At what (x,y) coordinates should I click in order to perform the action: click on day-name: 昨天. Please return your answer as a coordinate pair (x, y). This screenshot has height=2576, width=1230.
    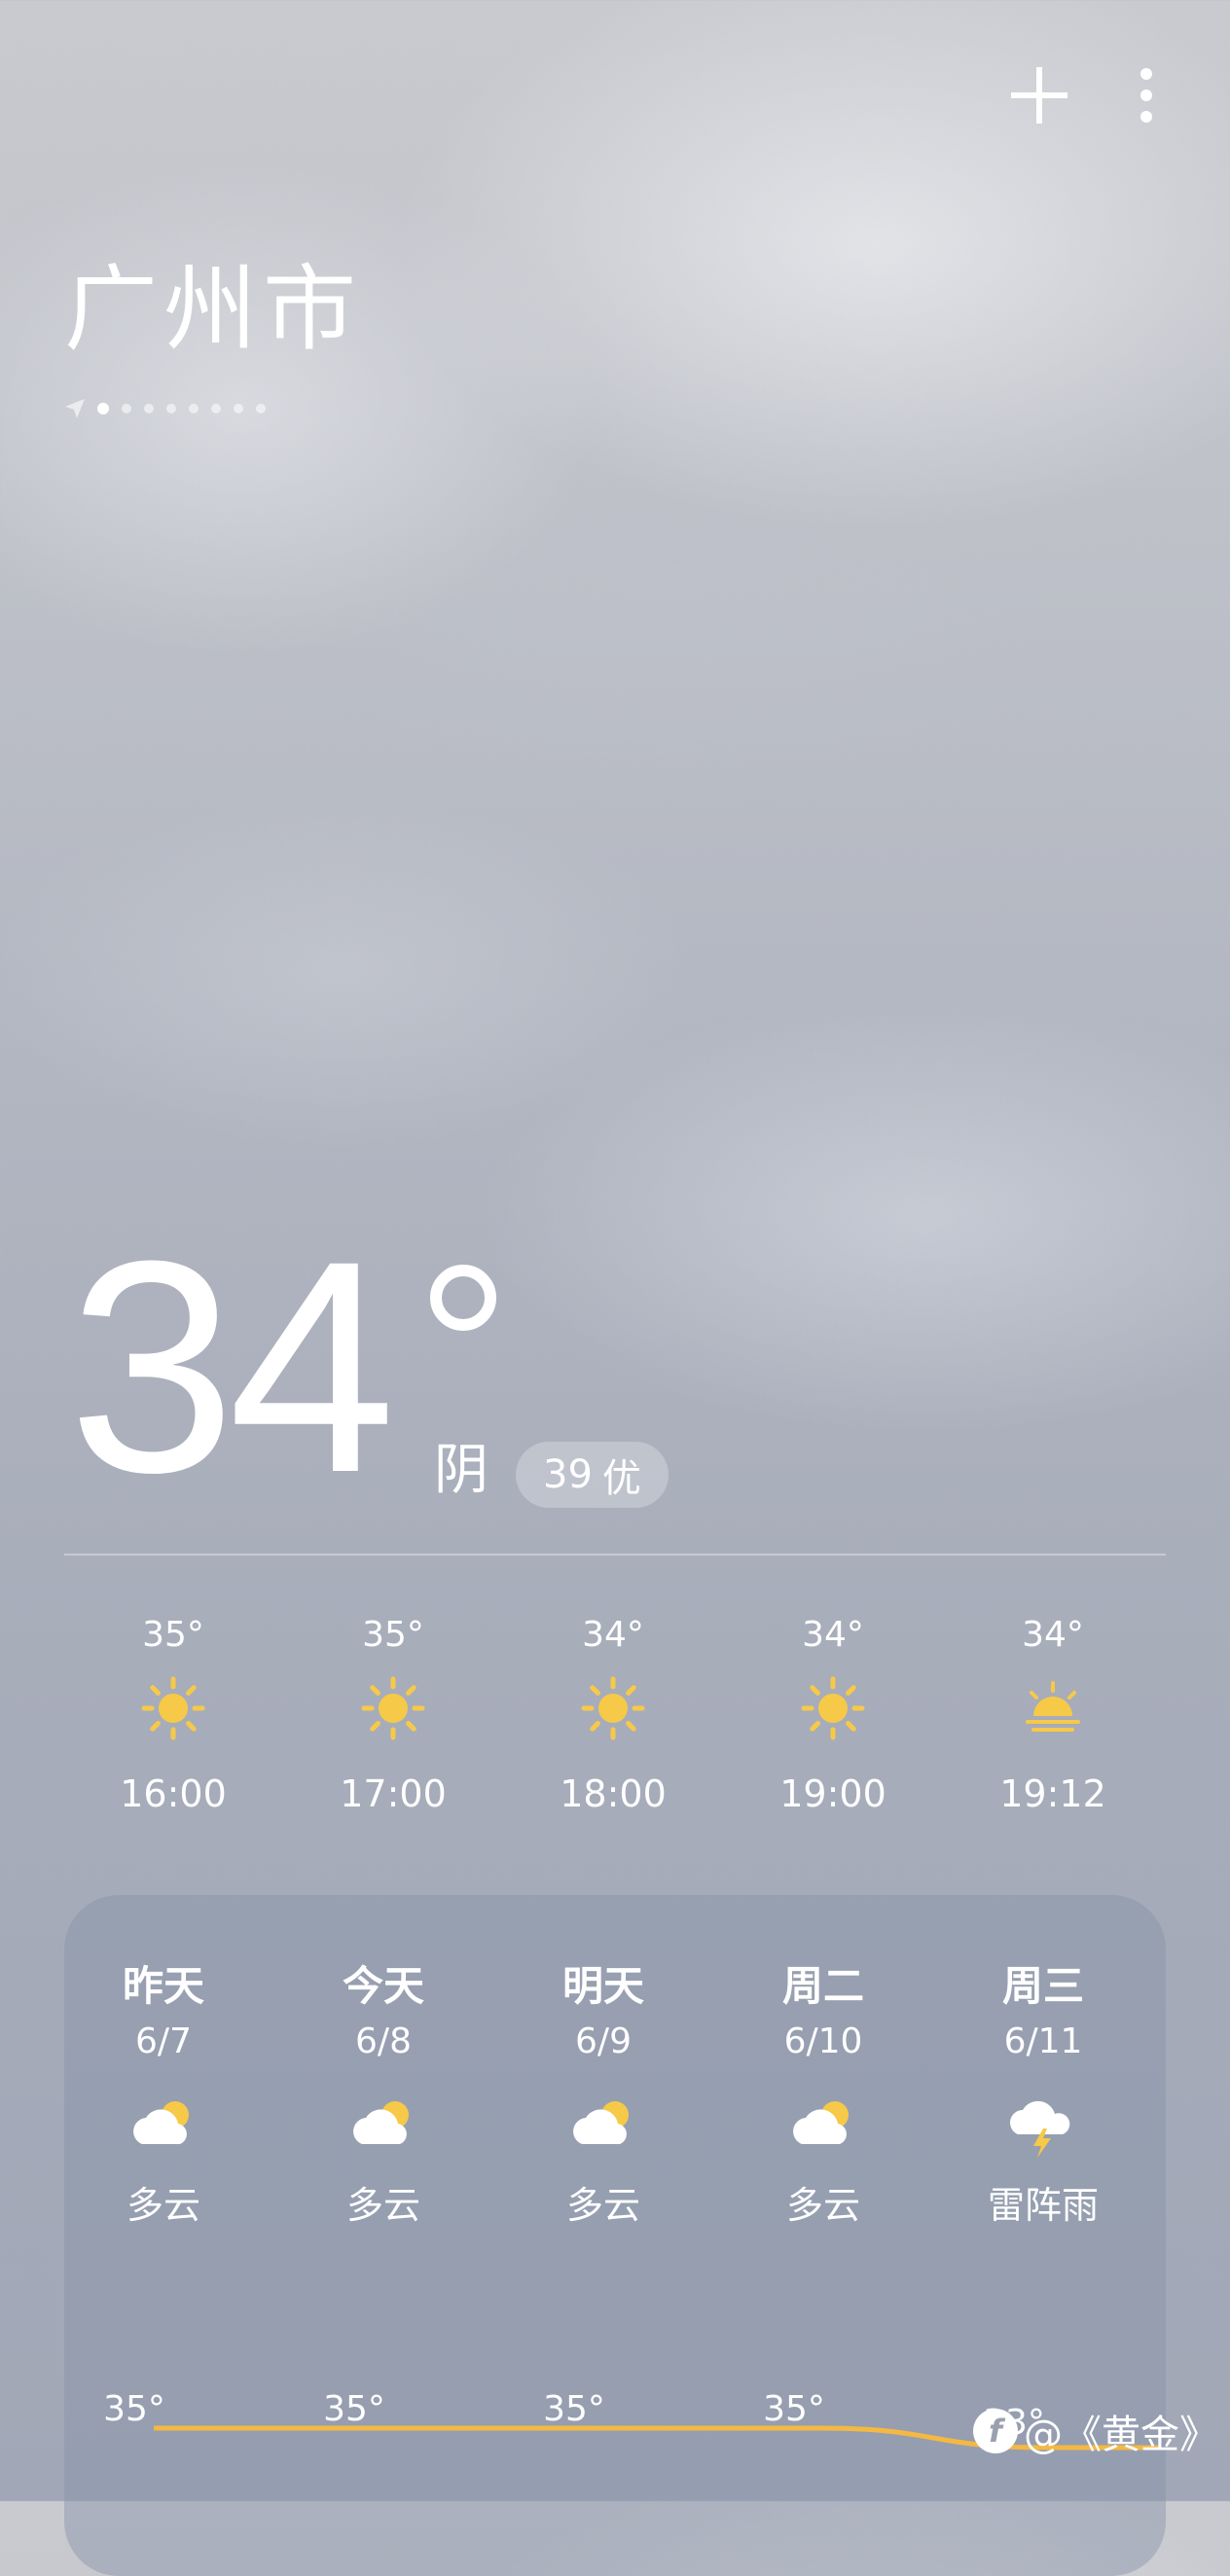
    Looking at the image, I should click on (163, 1986).